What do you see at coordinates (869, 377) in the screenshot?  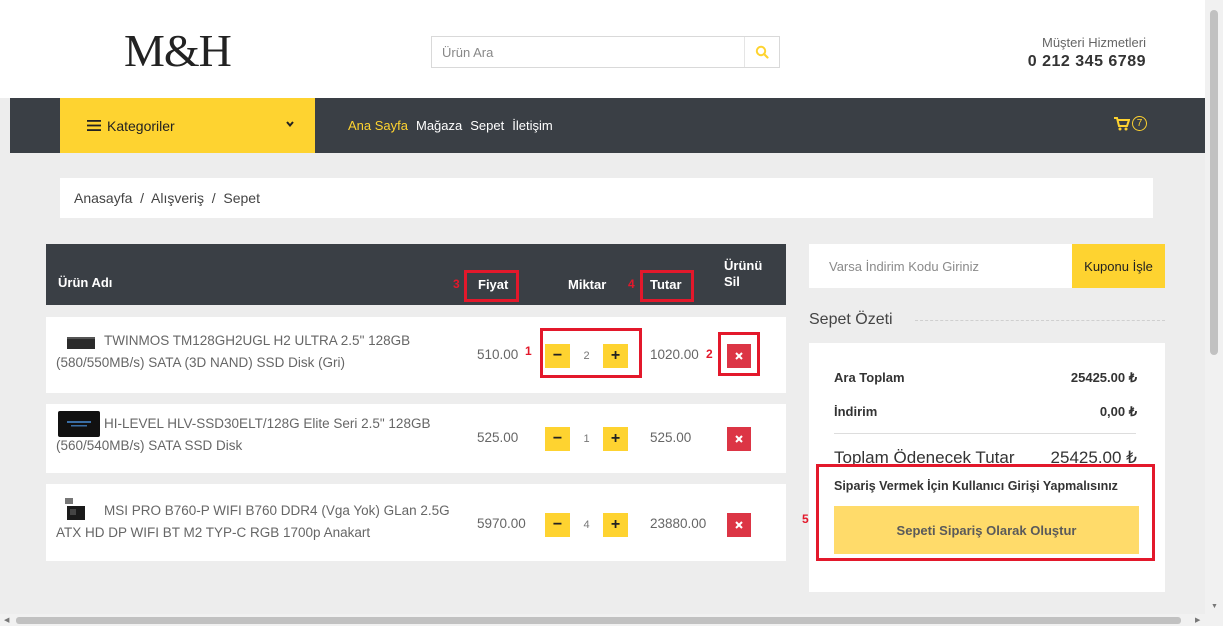 I see `subtotal-label: Ara Toplam` at bounding box center [869, 377].